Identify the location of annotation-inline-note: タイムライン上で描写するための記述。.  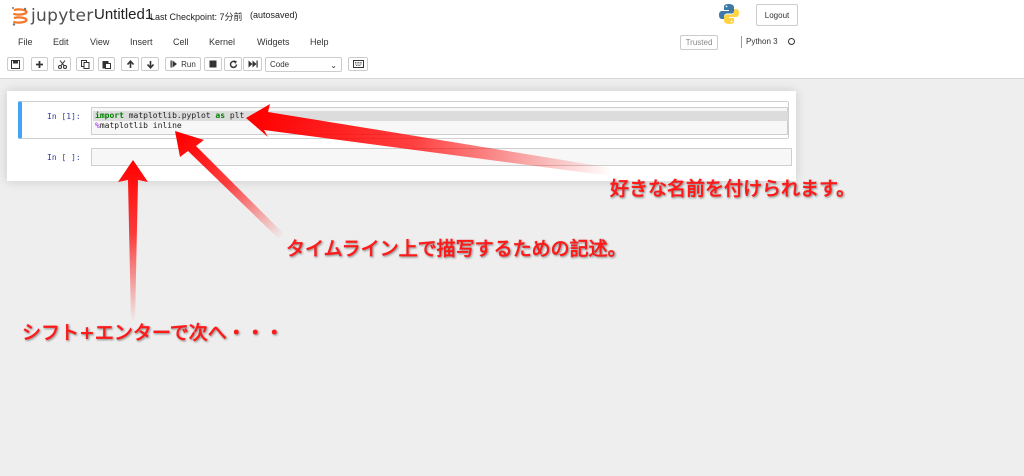
(456, 249).